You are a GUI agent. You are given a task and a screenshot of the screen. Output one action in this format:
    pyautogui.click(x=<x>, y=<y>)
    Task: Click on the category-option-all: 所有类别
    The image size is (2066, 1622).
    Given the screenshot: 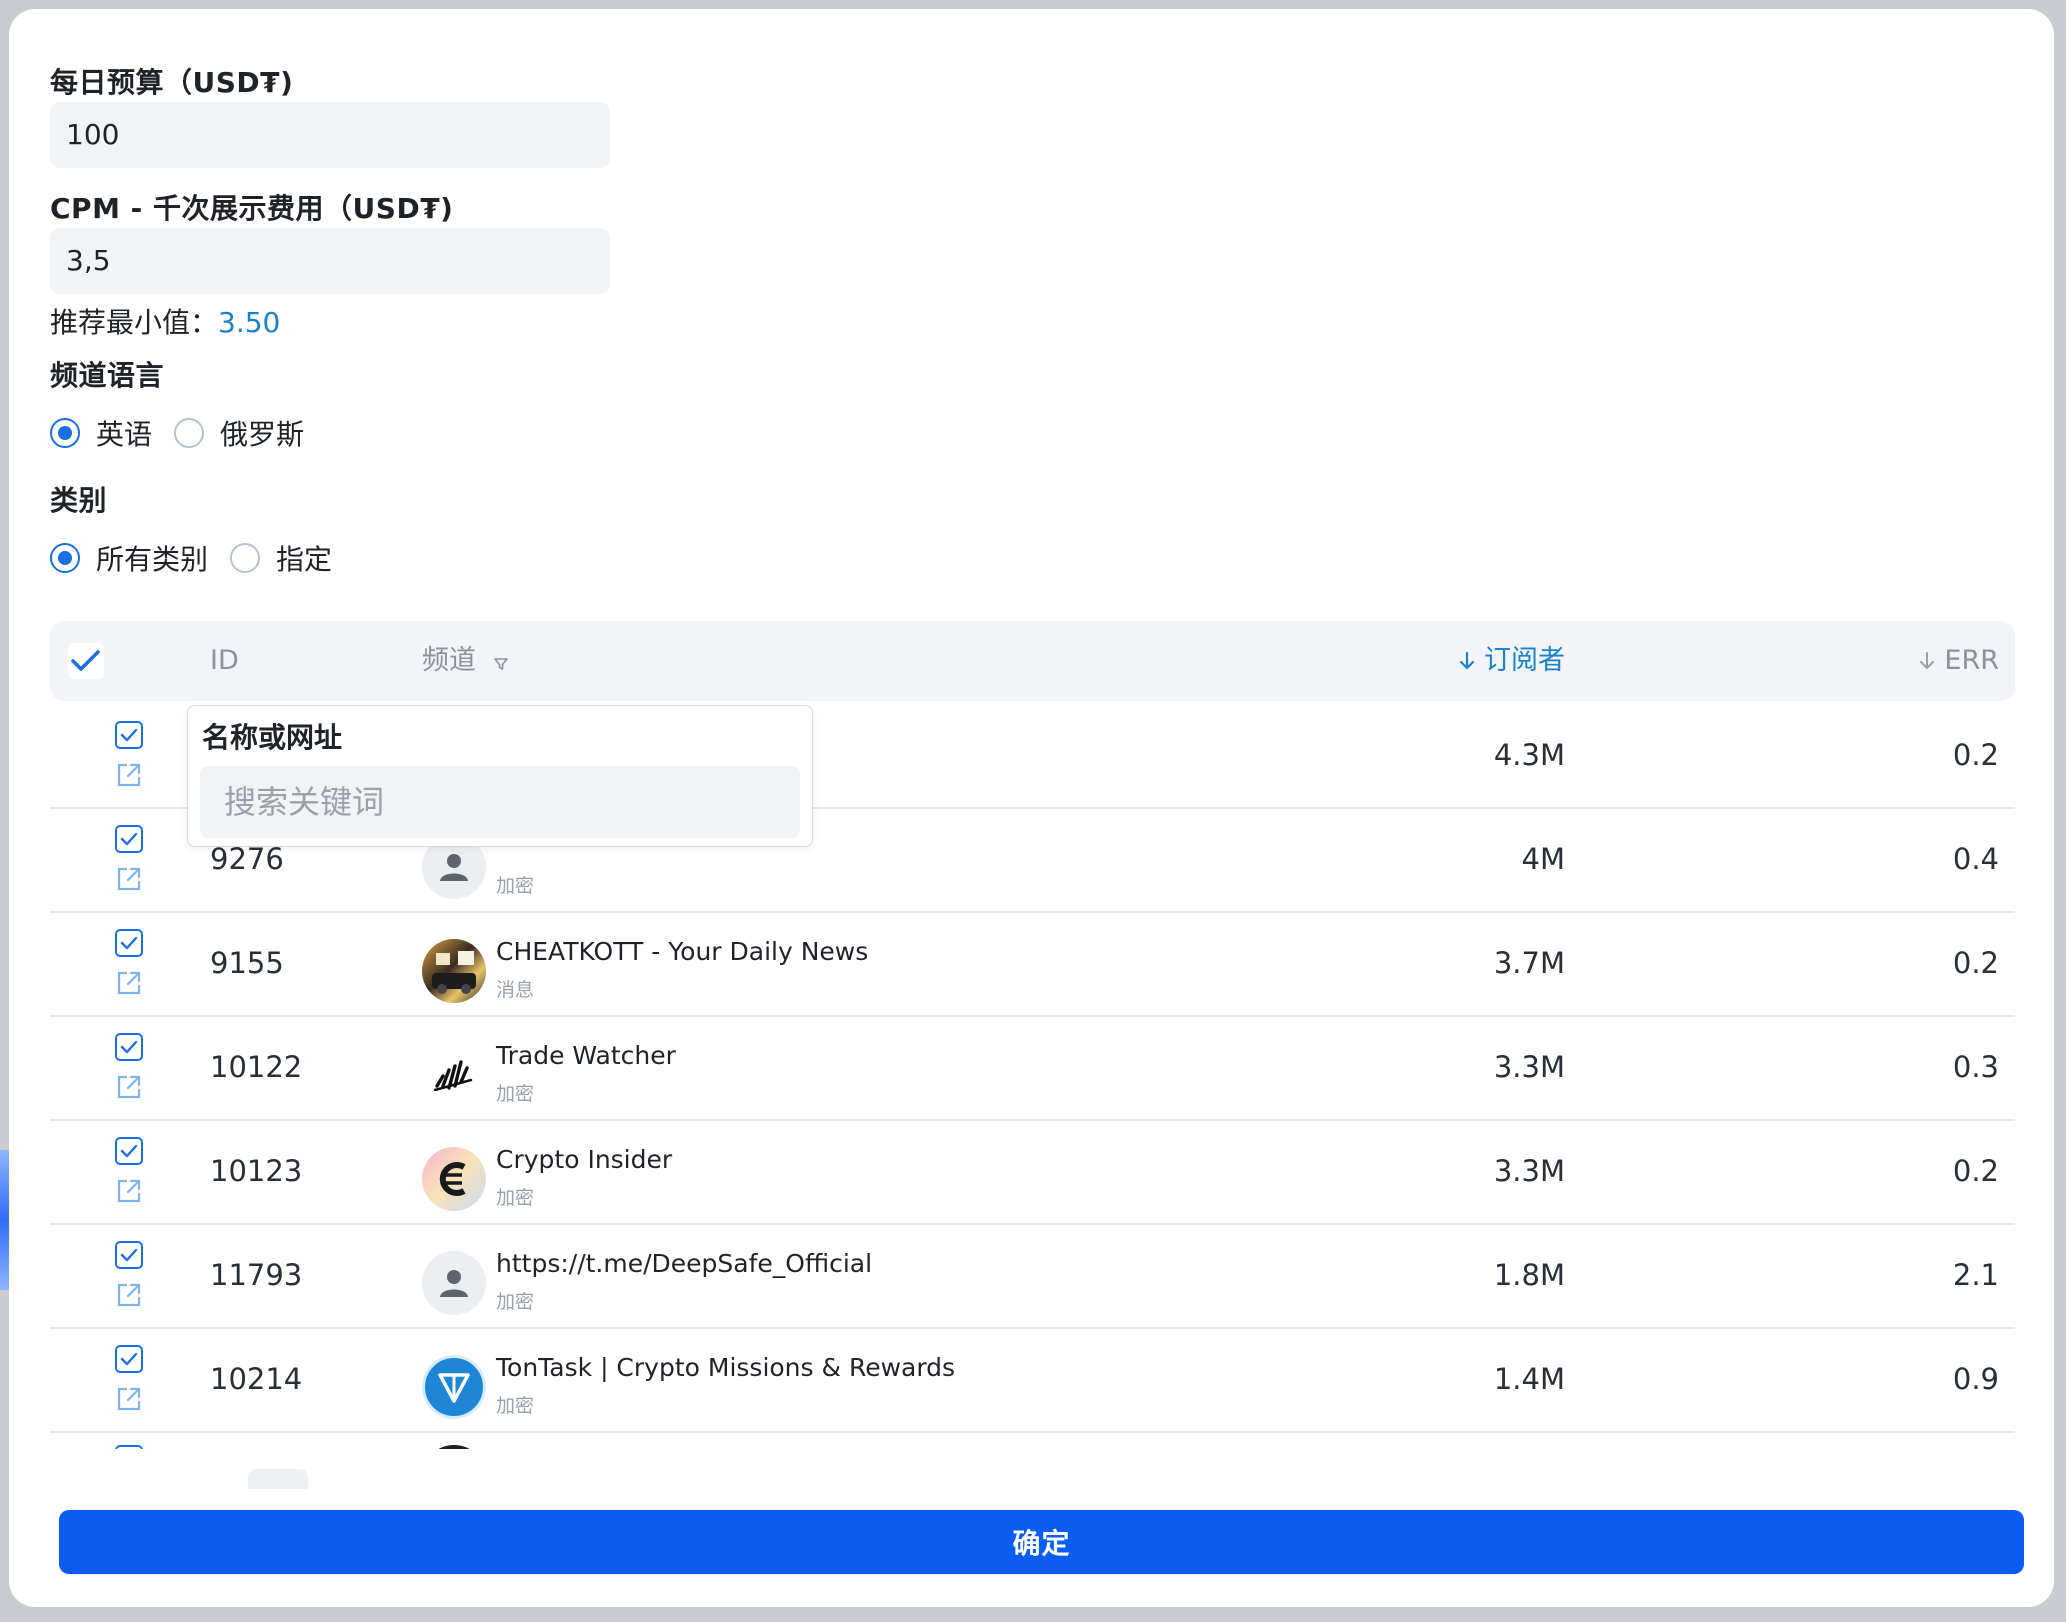 What is the action you would take?
    pyautogui.click(x=129, y=558)
    